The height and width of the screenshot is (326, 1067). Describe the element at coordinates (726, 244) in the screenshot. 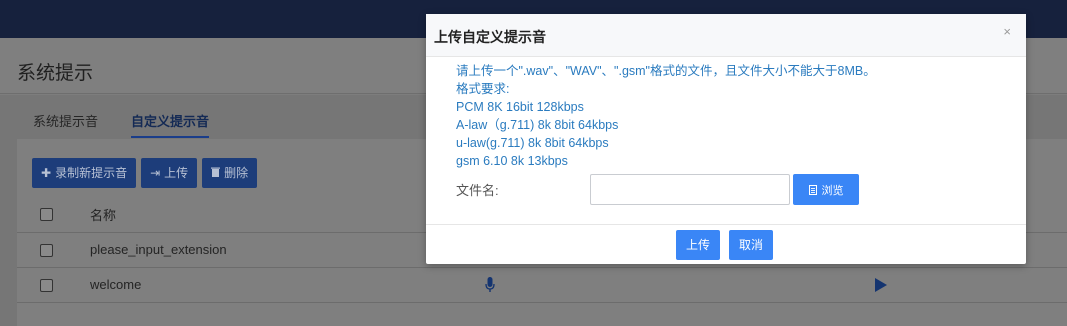

I see `dialog-footer: 上传 取消` at that location.